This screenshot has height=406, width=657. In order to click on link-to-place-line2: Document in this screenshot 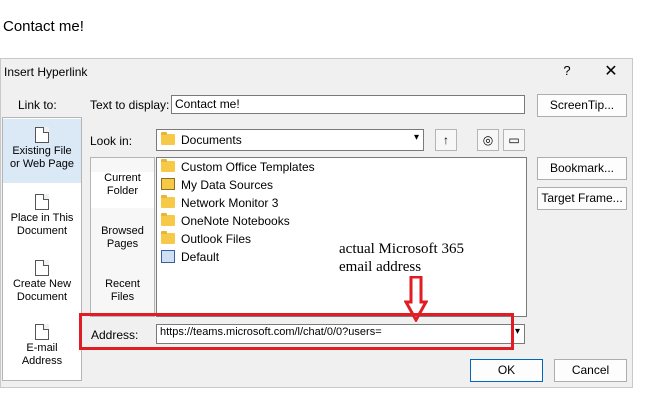, I will do `click(42, 231)`.